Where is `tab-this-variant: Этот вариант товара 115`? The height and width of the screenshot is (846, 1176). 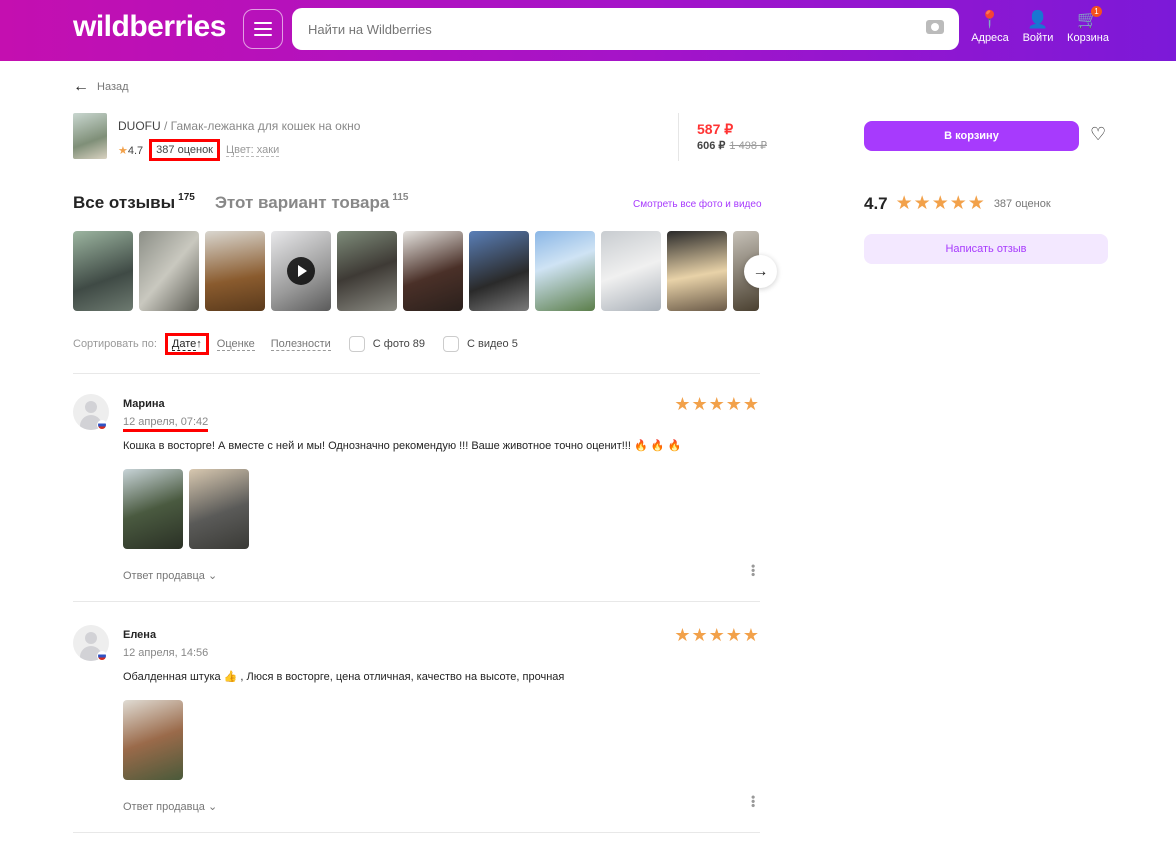
tab-this-variant: Этот вариант товара 115 is located at coordinates (312, 202).